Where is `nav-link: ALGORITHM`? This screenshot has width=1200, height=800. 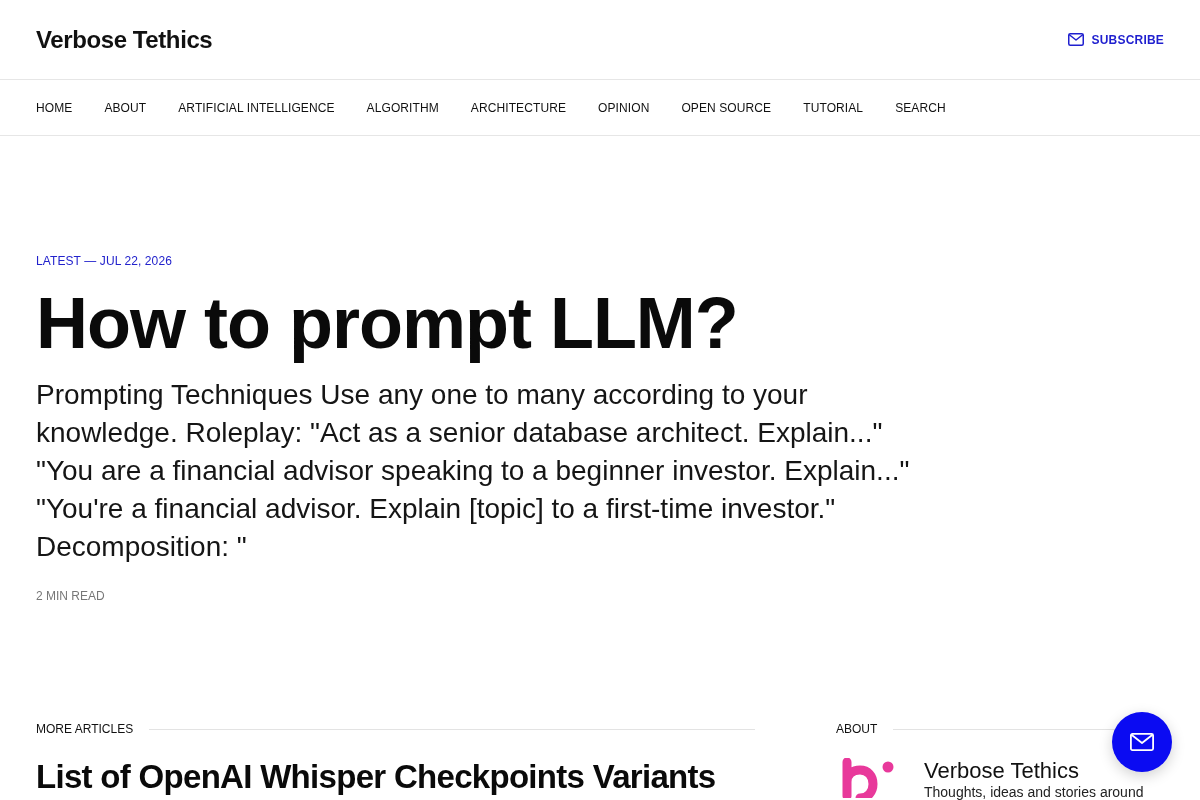
nav-link: ALGORITHM is located at coordinates (402, 107).